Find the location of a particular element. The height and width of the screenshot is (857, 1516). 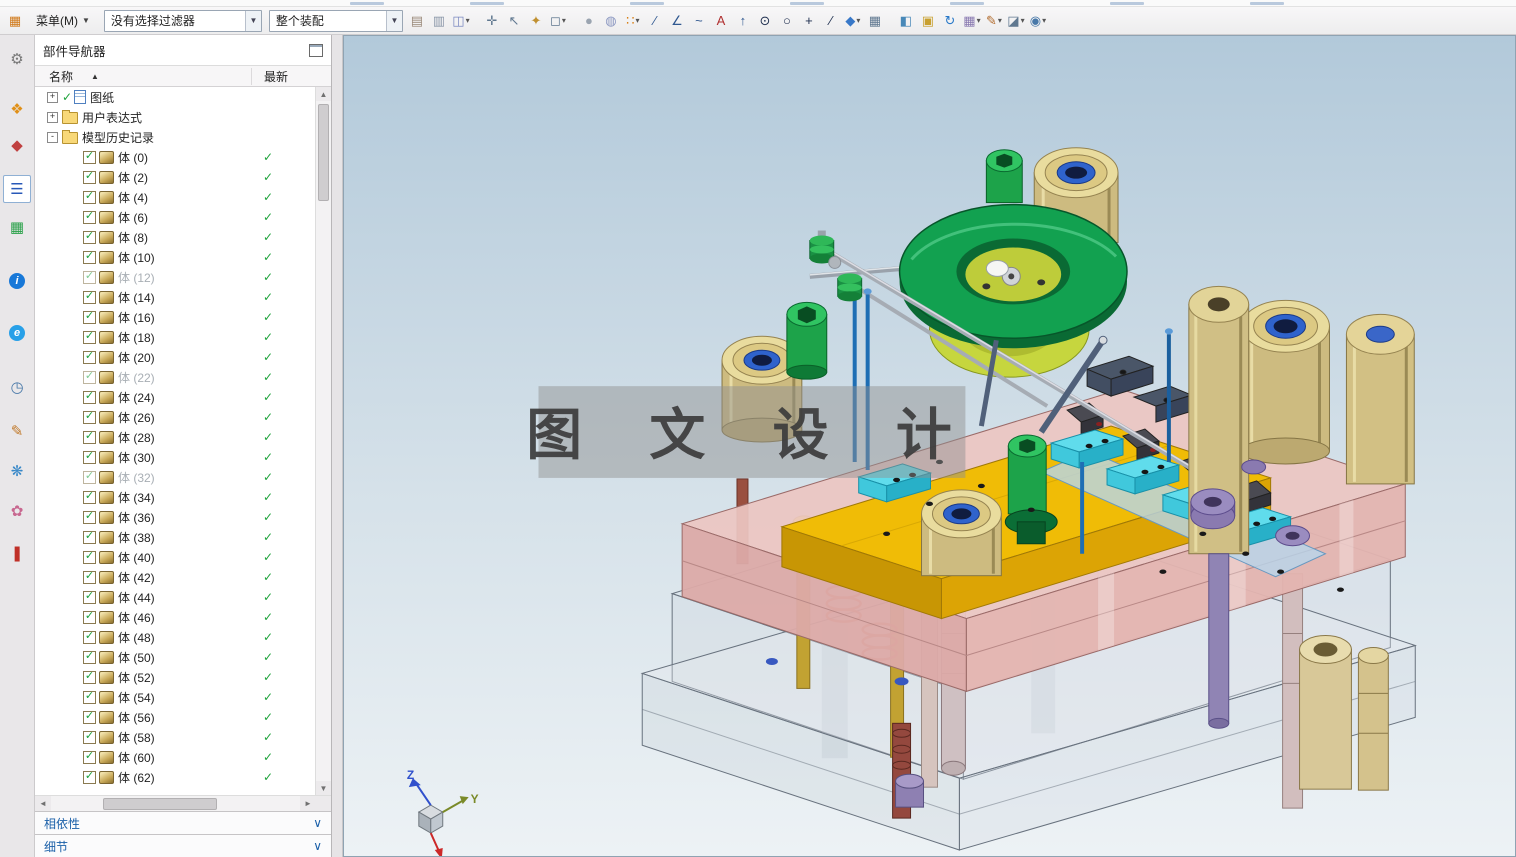

paste-icon: ▥ is located at coordinates (439, 21).